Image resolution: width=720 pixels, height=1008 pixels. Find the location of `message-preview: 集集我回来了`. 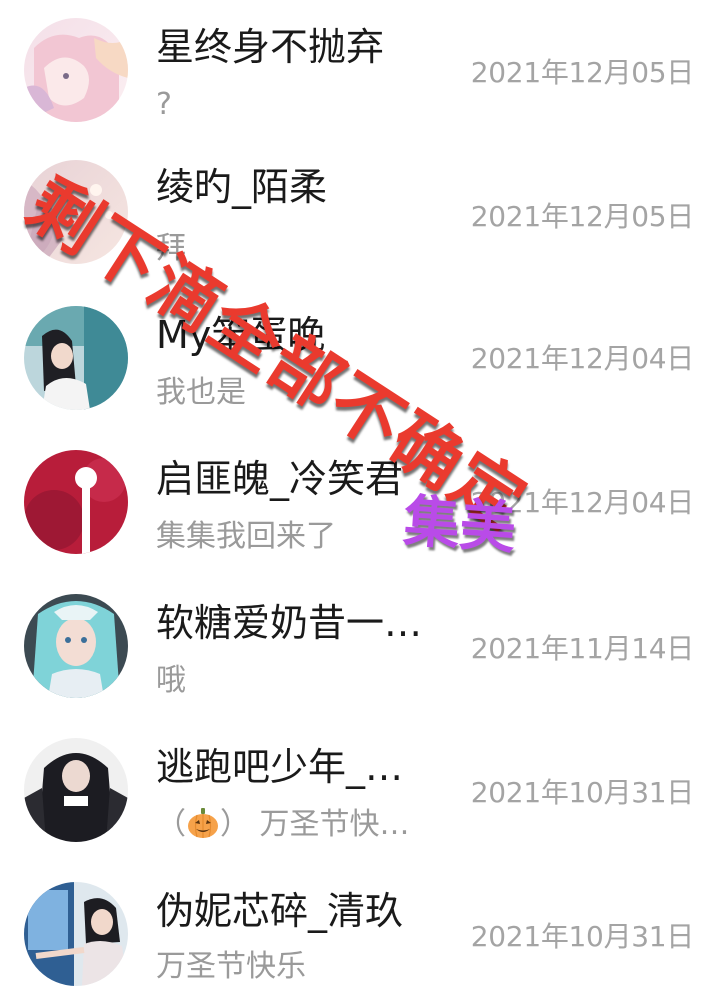

message-preview: 集集我回来了 is located at coordinates (246, 536).